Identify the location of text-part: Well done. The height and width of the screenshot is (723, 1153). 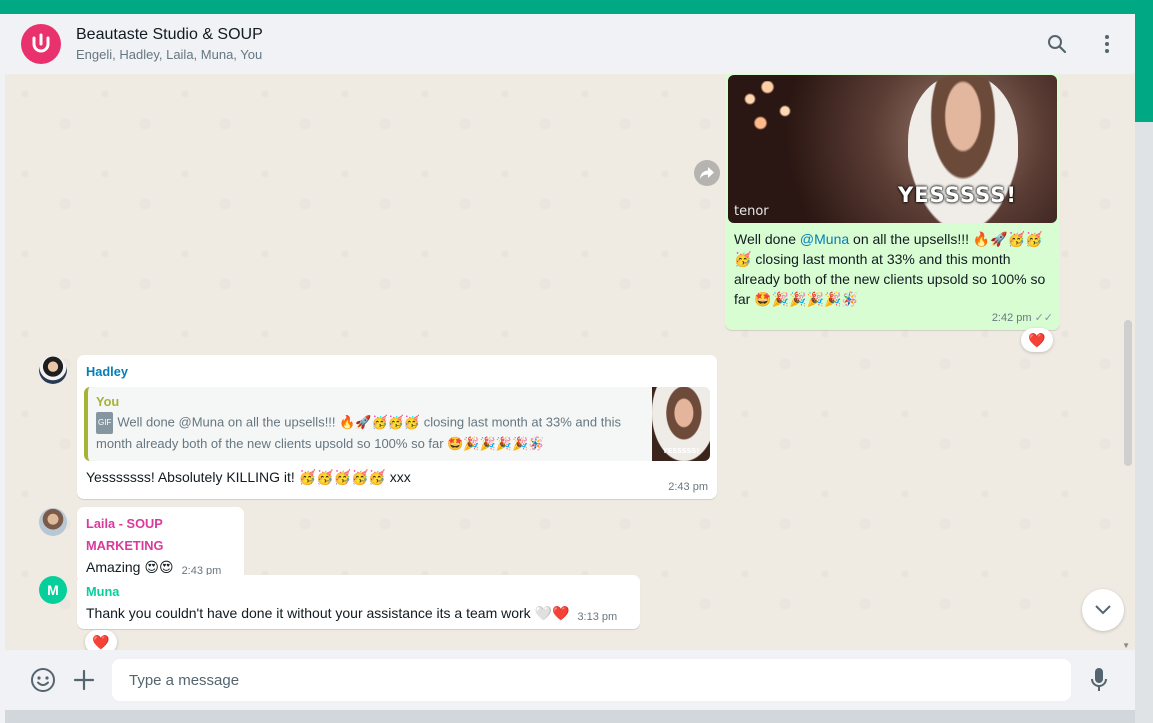
(767, 239).